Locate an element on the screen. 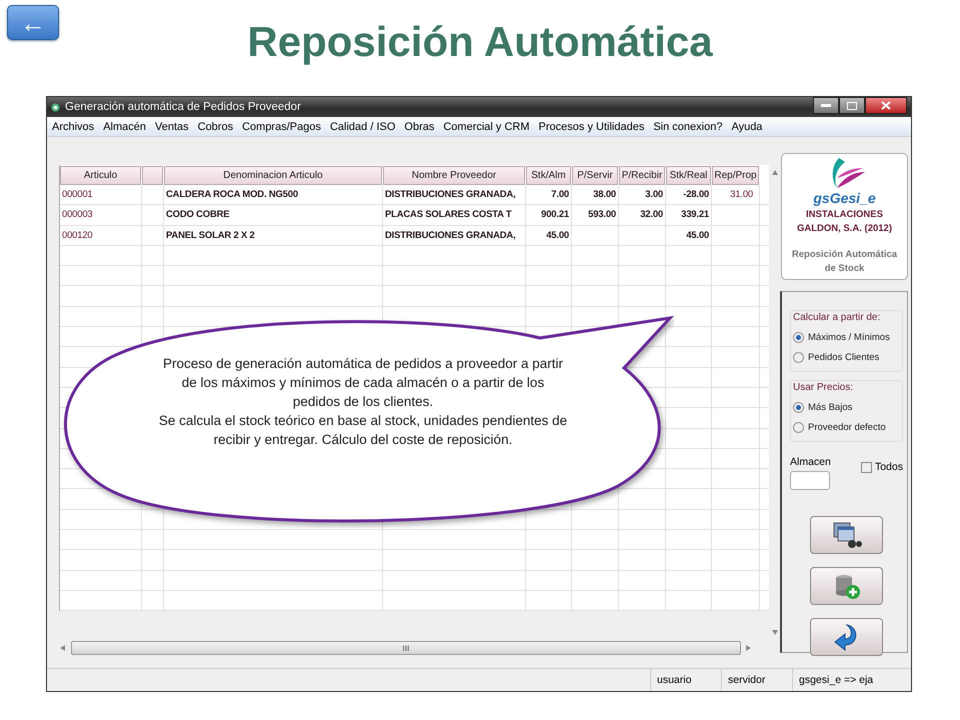 Image resolution: width=960 pixels, height=720 pixels. column-header is located at coordinates (152, 175).